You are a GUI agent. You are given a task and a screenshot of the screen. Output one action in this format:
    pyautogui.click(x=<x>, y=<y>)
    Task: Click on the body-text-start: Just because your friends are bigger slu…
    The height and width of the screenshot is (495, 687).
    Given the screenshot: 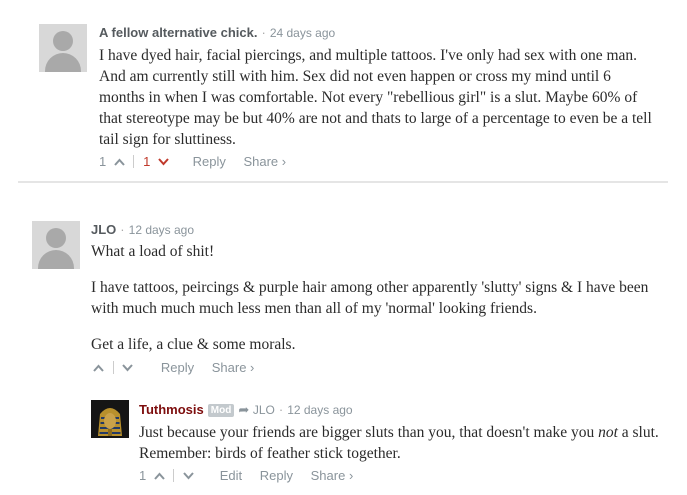 What is the action you would take?
    pyautogui.click(x=369, y=432)
    